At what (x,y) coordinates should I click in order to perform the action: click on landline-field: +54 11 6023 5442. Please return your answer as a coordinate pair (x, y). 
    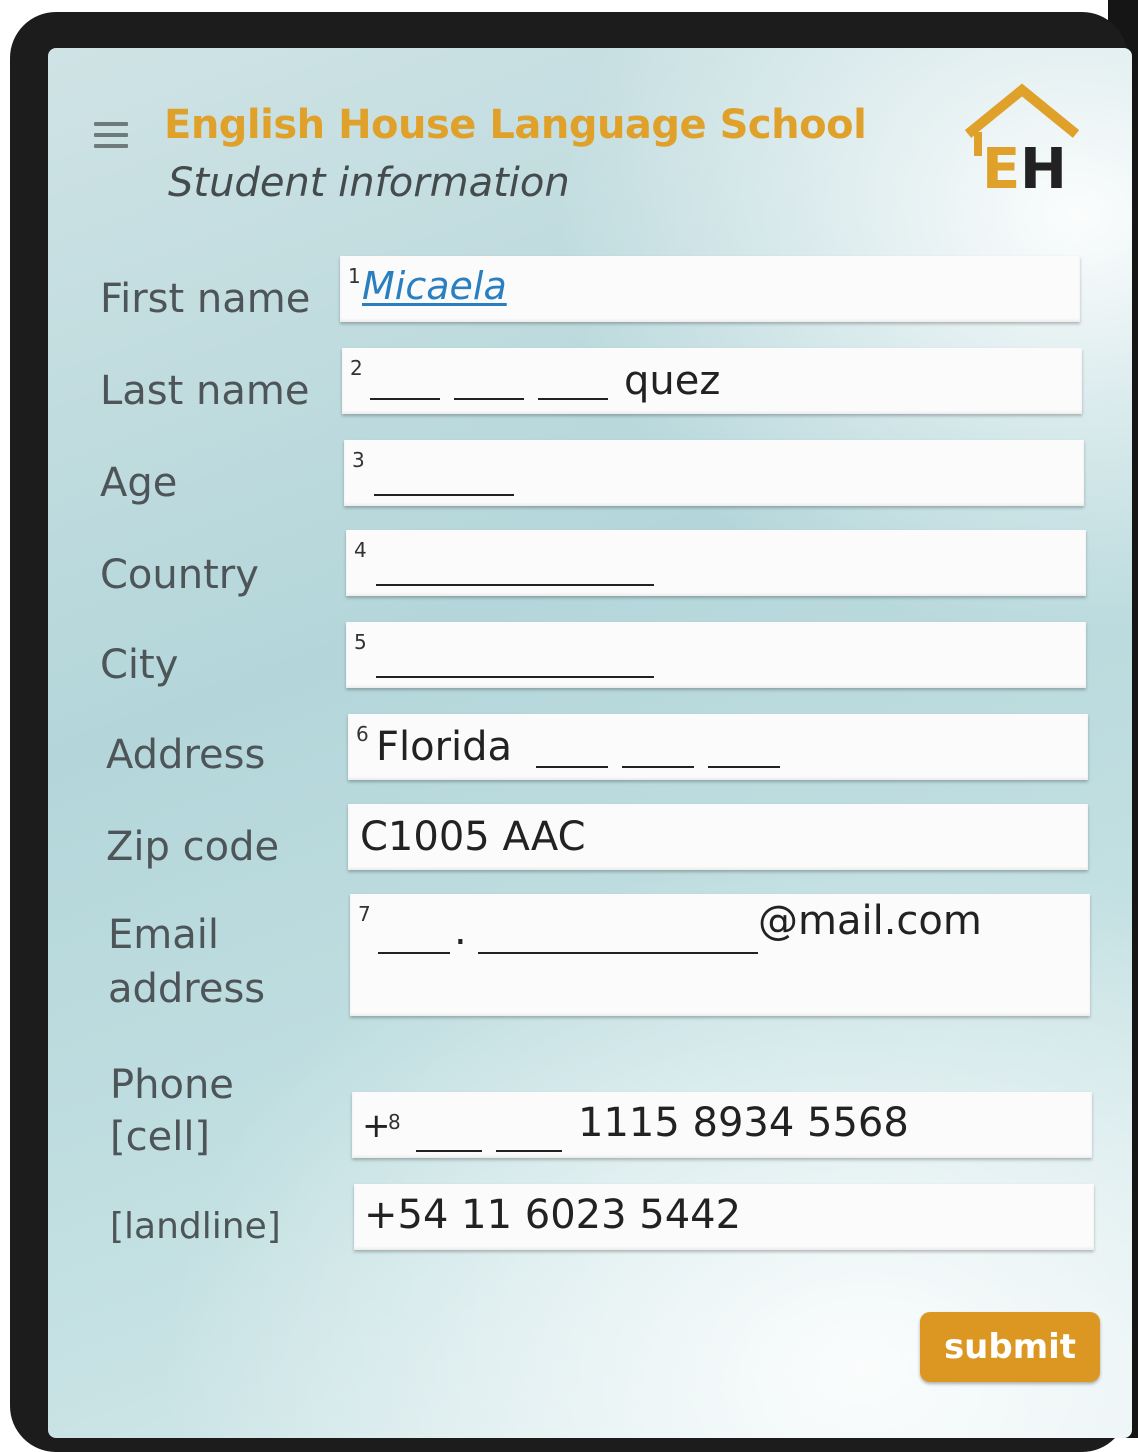
    Looking at the image, I should click on (724, 1217).